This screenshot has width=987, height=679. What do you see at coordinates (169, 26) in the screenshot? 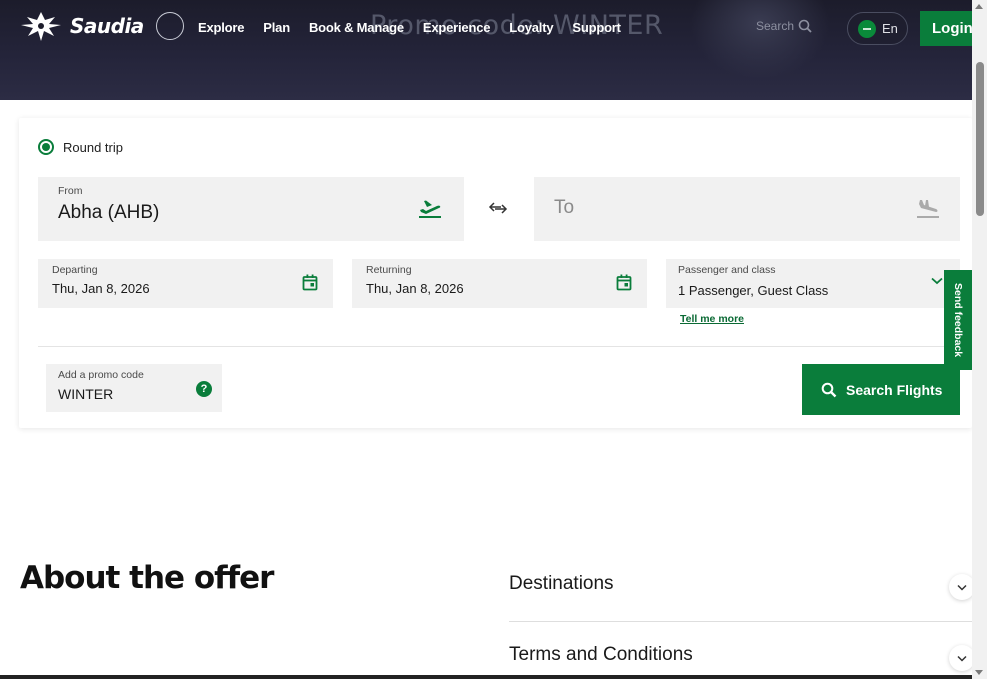
I see `emblem-icon` at bounding box center [169, 26].